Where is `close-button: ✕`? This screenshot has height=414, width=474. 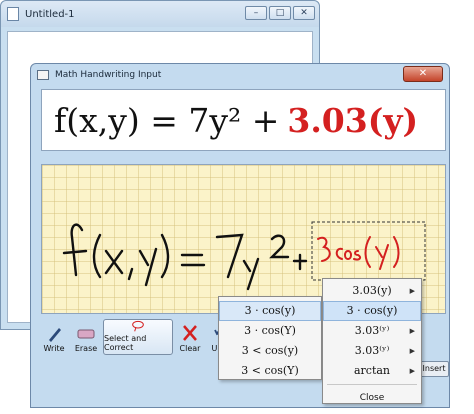 close-button: ✕ is located at coordinates (304, 13).